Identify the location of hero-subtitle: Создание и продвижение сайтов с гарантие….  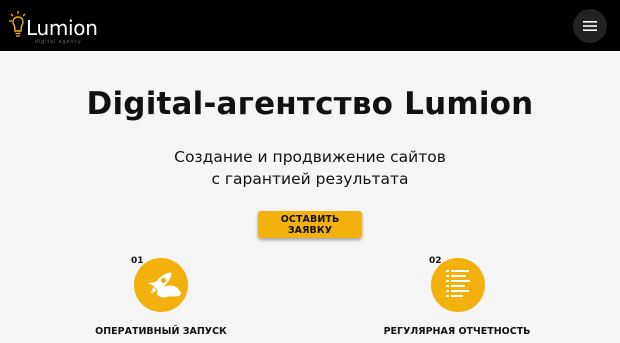
(310, 168).